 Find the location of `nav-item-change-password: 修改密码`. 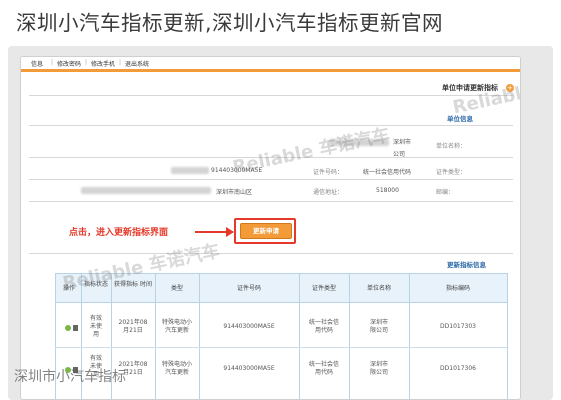

nav-item-change-password: 修改密码 is located at coordinates (69, 63).